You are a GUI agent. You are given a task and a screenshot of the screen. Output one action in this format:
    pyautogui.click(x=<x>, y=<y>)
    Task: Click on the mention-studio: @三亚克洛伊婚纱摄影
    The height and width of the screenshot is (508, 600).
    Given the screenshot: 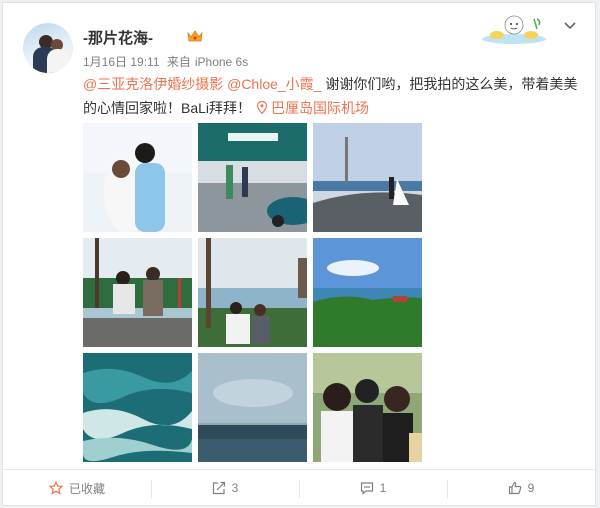 What is the action you would take?
    pyautogui.click(x=153, y=84)
    